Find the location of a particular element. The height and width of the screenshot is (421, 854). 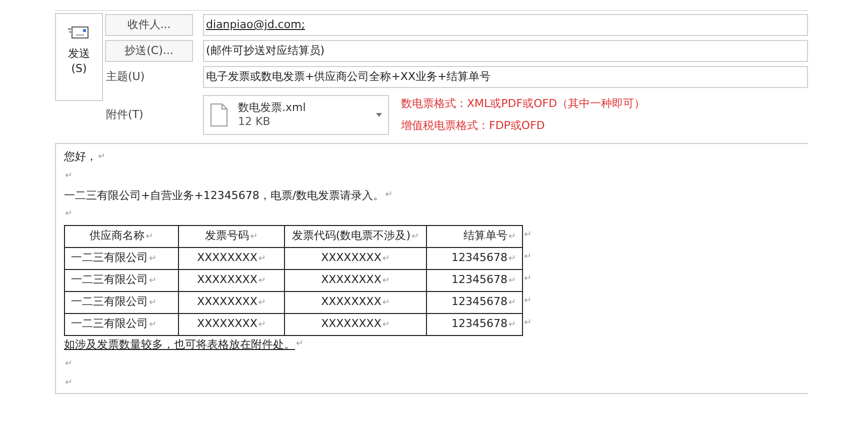

text-field: dianpiao@jd.com; is located at coordinates (505, 25).